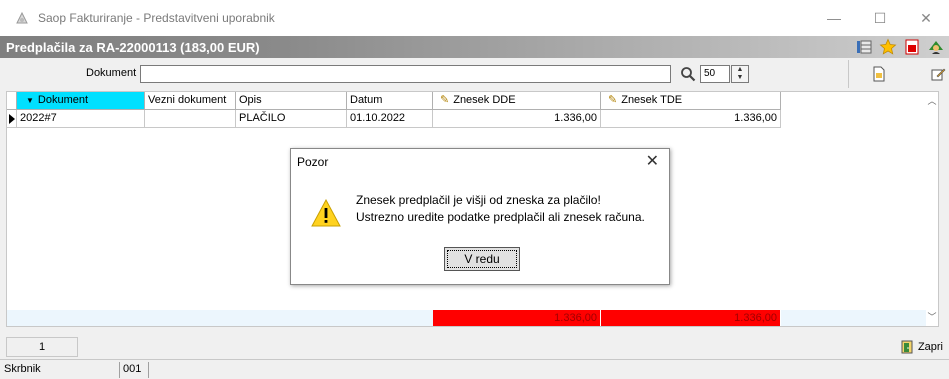 This screenshot has width=949, height=379. What do you see at coordinates (313, 162) in the screenshot?
I see `dialog-title: Pozor` at bounding box center [313, 162].